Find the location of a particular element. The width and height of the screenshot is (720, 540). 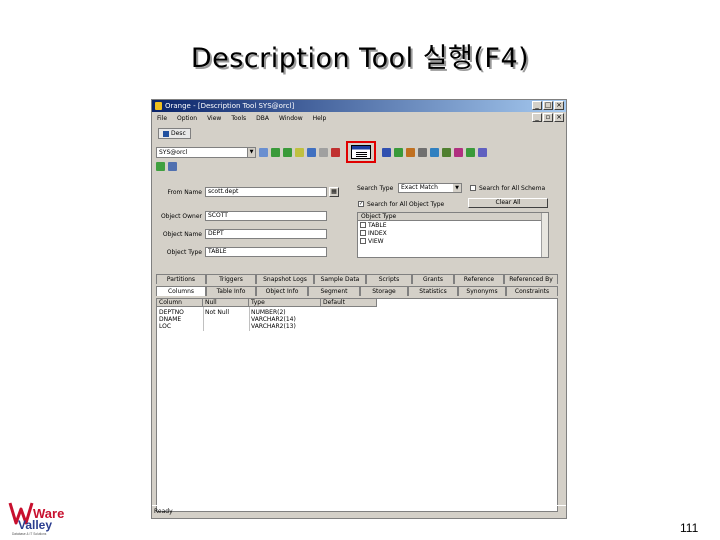

tab-triggers: Triggers is located at coordinates (231, 279).